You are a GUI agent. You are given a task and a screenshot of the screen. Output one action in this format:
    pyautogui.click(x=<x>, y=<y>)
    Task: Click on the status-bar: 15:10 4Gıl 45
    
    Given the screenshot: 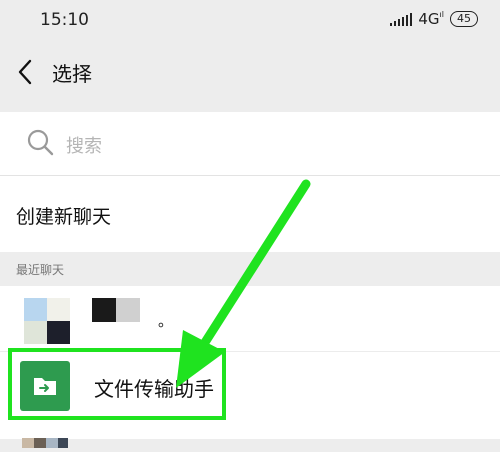 What is the action you would take?
    pyautogui.click(x=250, y=22)
    